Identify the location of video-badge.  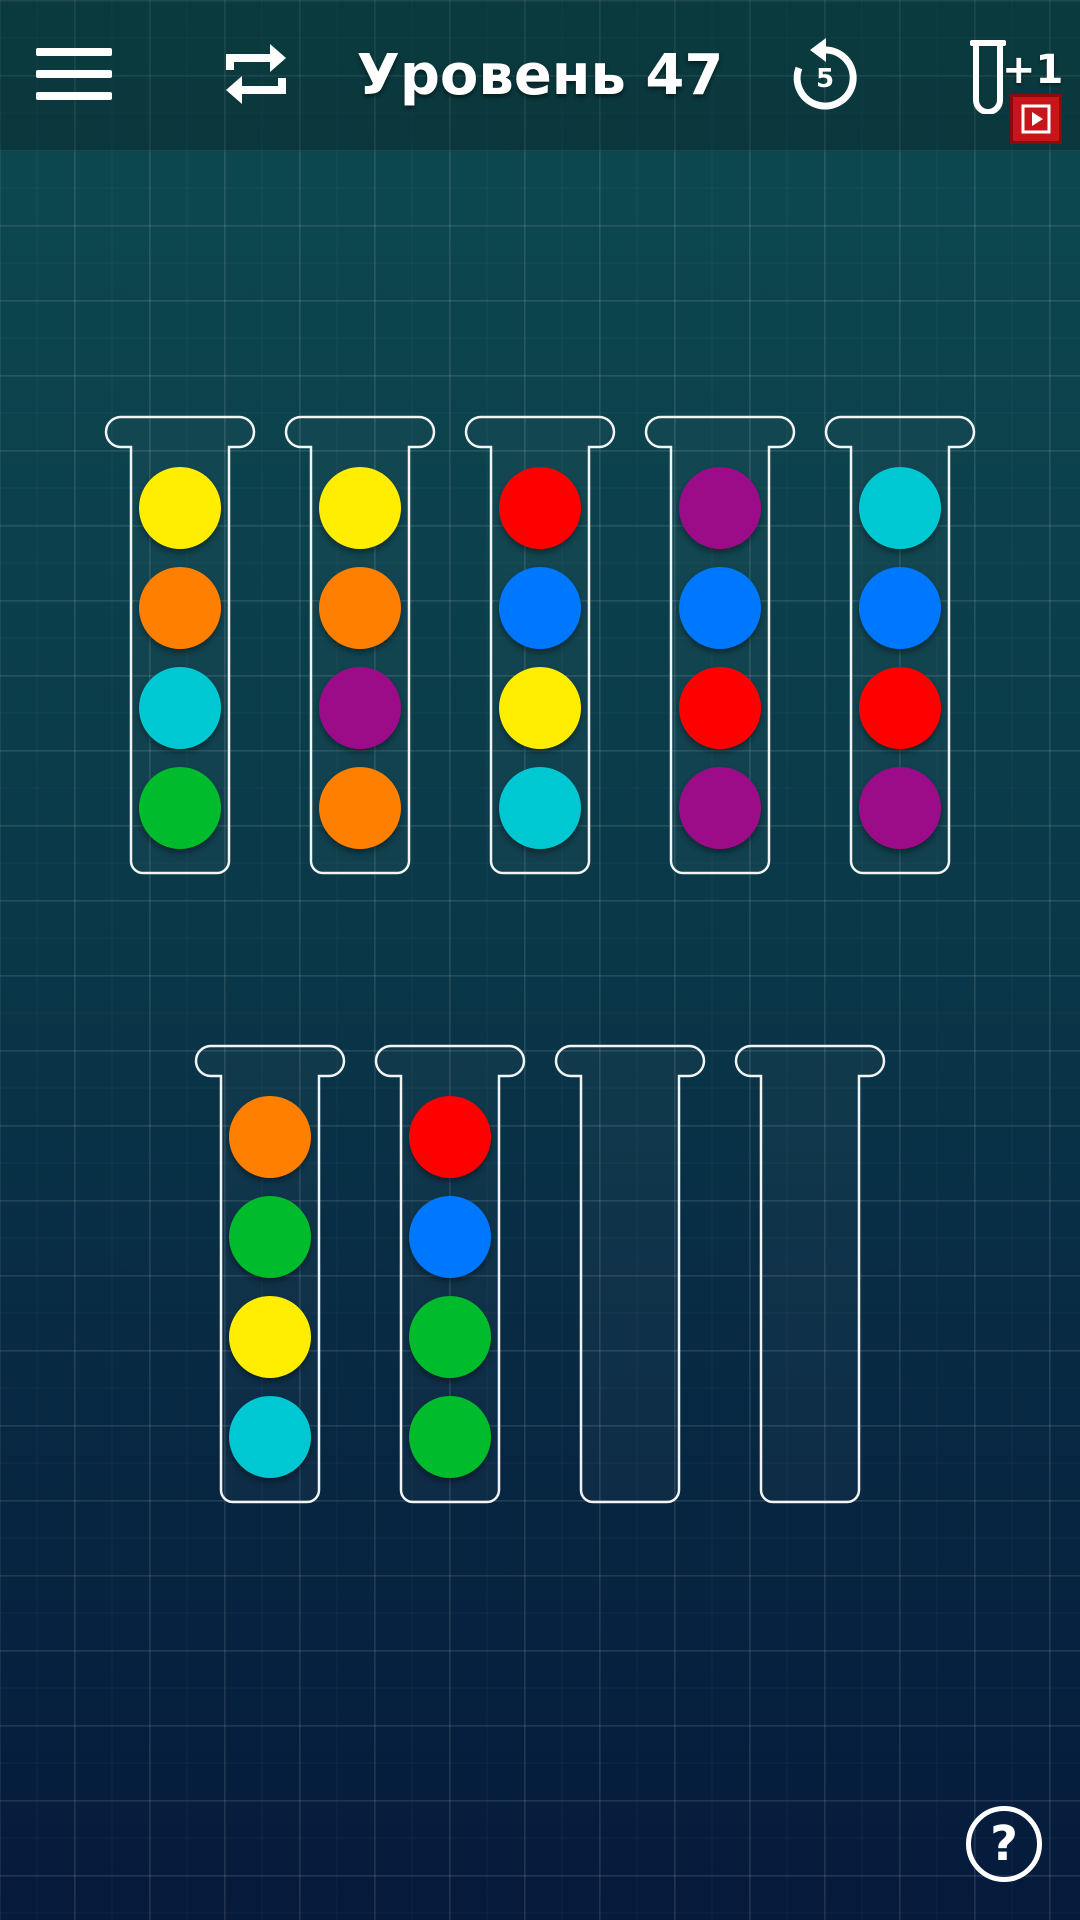
(1036, 119).